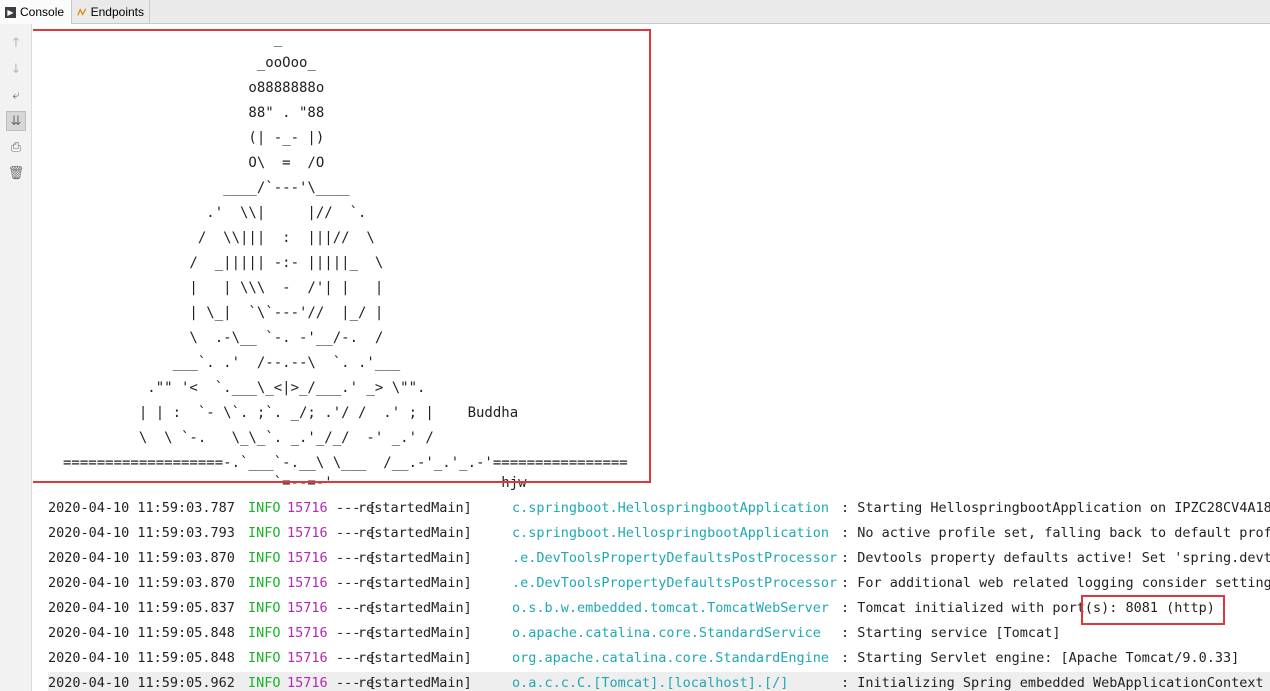 This screenshot has height=691, width=1270. Describe the element at coordinates (194, 113) in the screenshot. I see `banner-line: 88" . "88` at that location.